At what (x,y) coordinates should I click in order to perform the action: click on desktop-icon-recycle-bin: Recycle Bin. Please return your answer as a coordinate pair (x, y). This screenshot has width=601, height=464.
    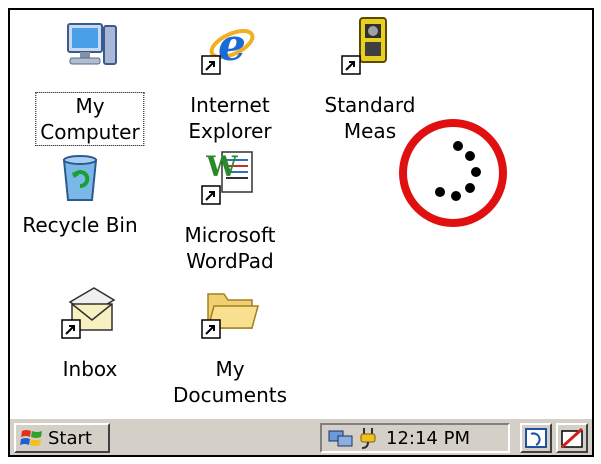
    Looking at the image, I should click on (80, 196).